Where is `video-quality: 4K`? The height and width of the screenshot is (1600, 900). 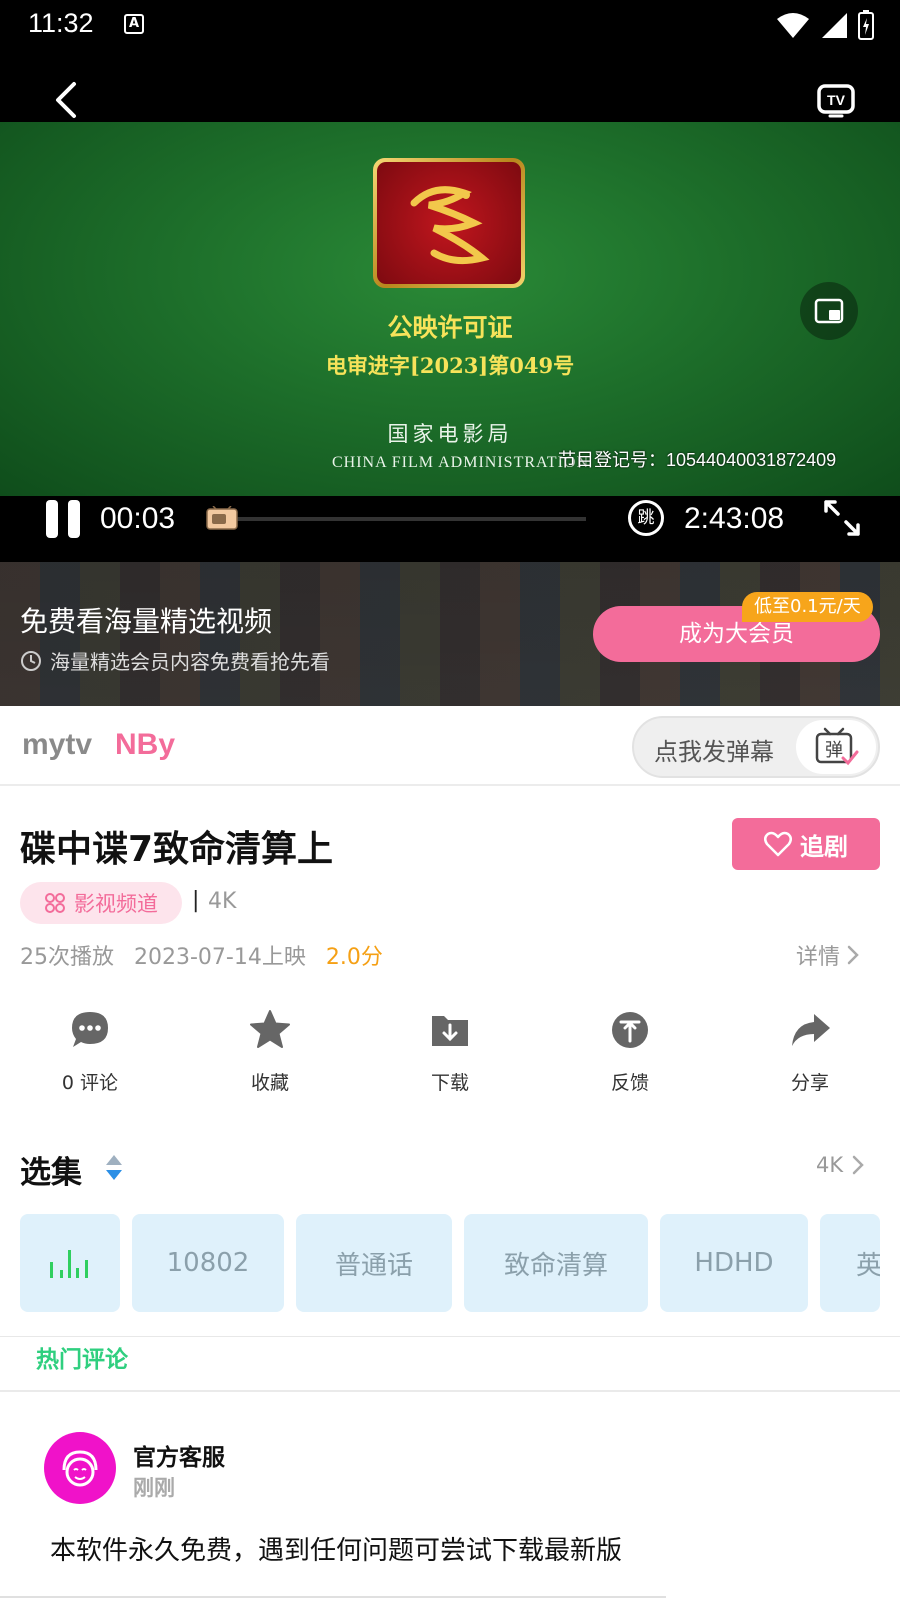
video-quality: 4K is located at coordinates (222, 901).